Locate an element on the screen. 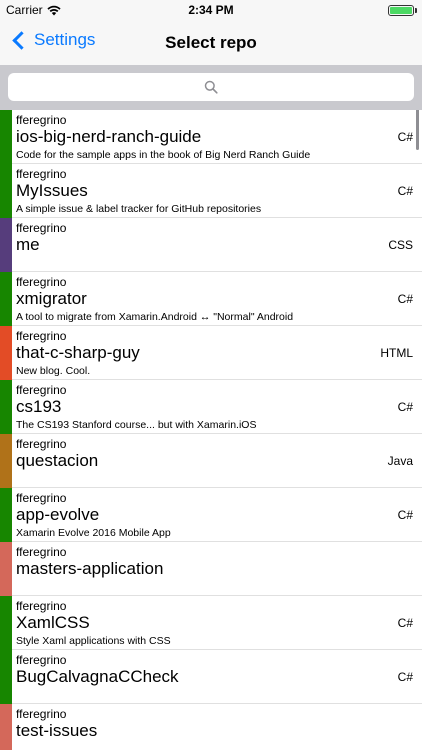  repo-row: fferegrino me CSS is located at coordinates (211, 245).